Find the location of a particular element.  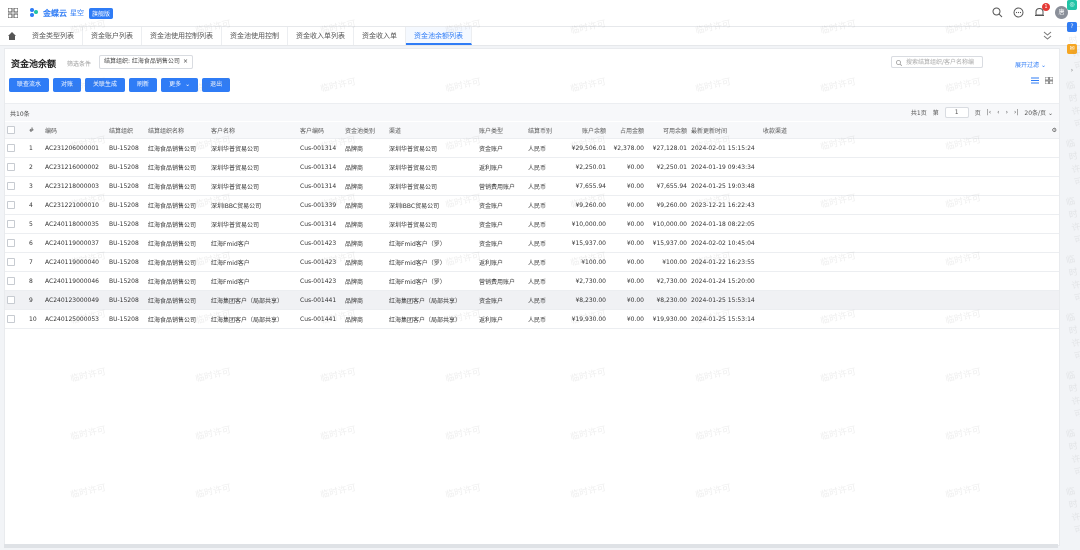

expand-filter-link: 展开过滤 ⌄ is located at coordinates (1030, 64).